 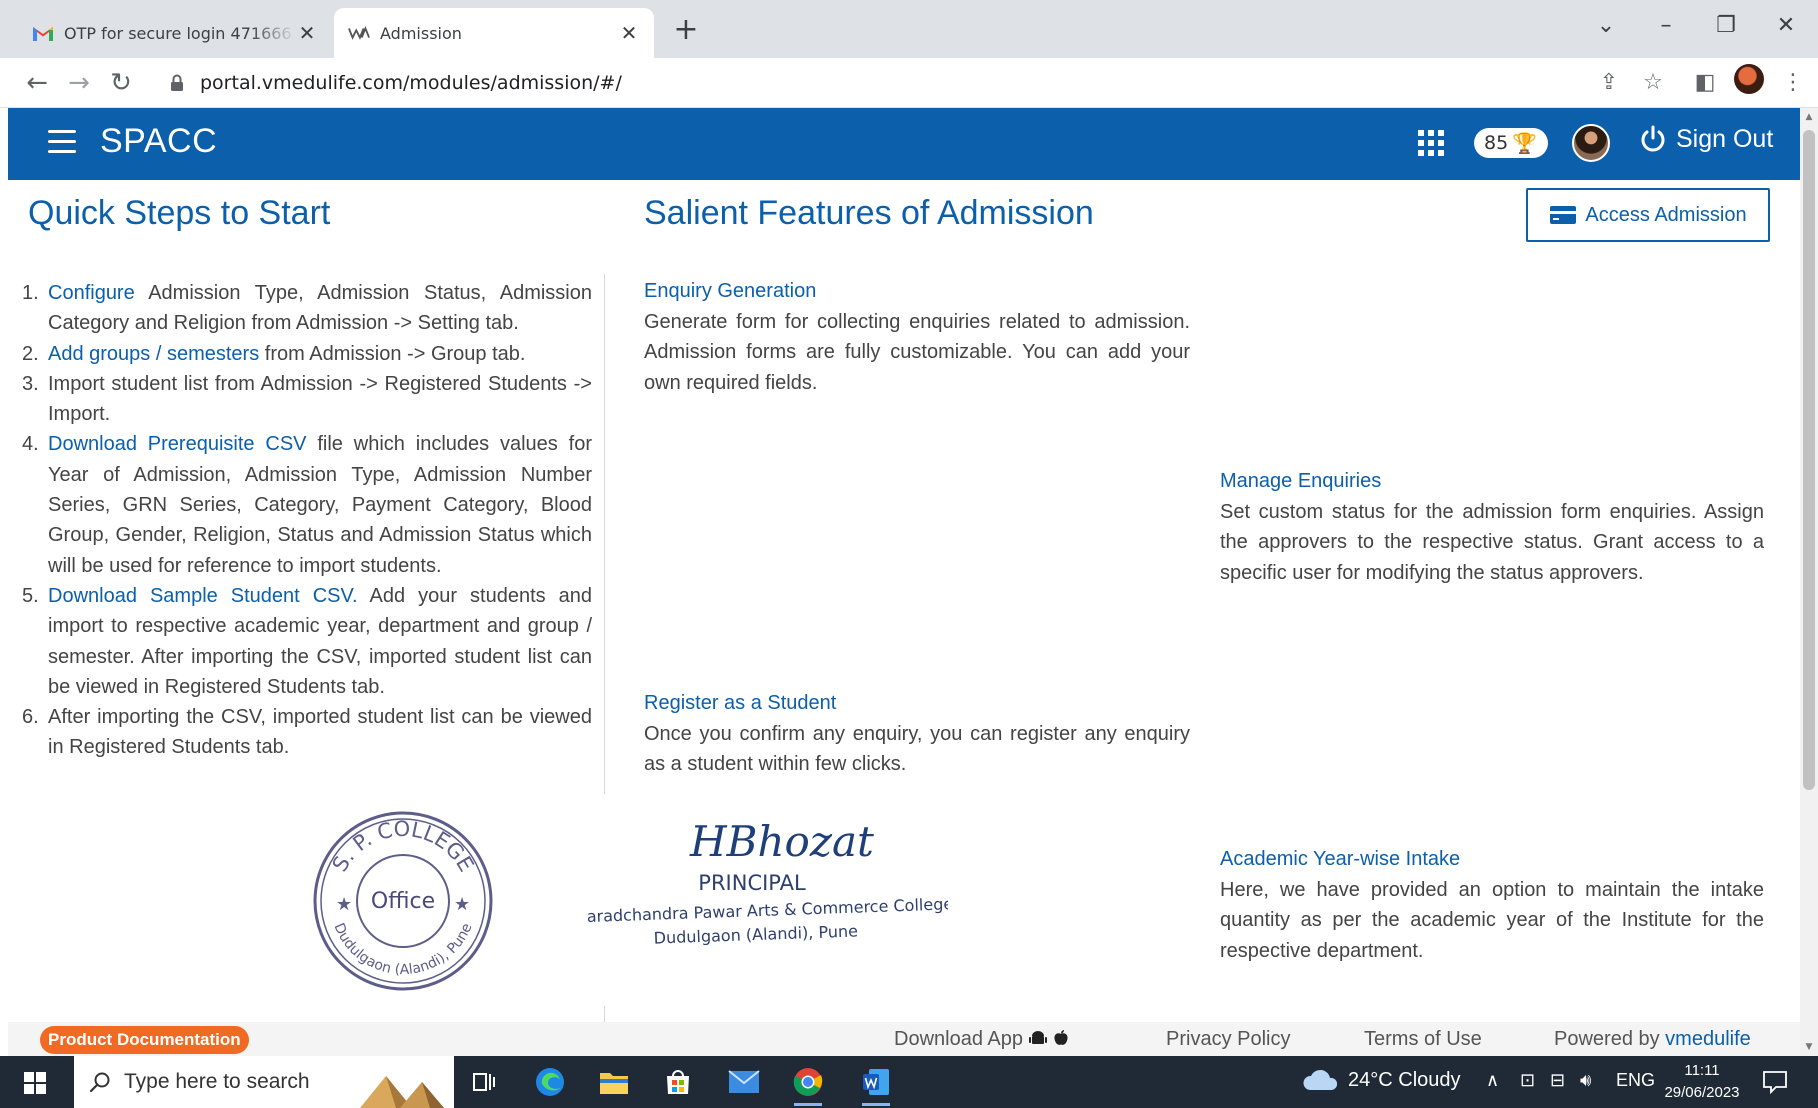 I want to click on quick-steps-heading: Quick Steps to Start, so click(x=179, y=213).